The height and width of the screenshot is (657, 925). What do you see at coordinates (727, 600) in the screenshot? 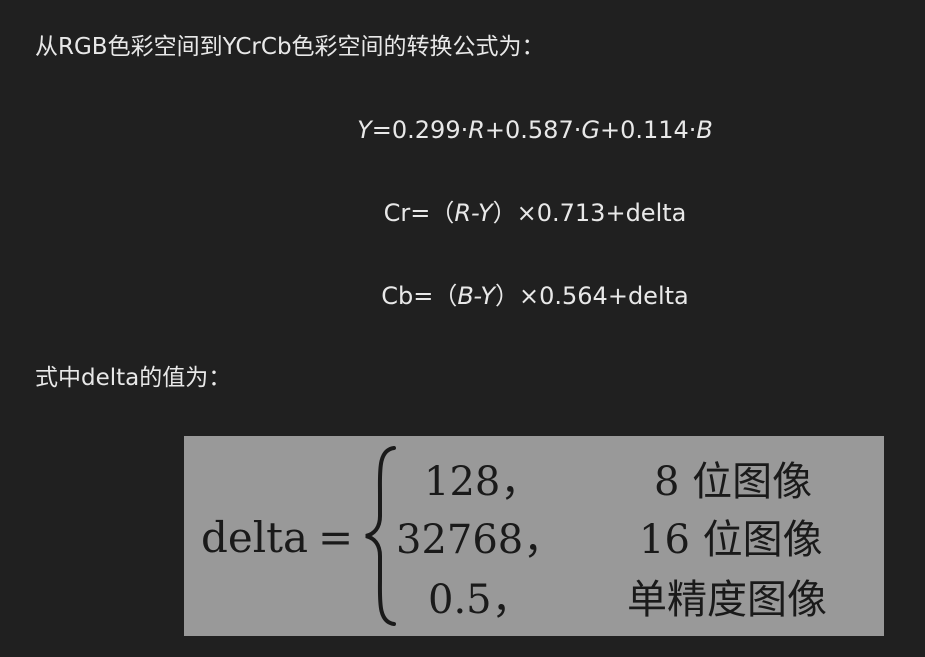
I see `delta-case-condition-float: 单精度图像` at bounding box center [727, 600].